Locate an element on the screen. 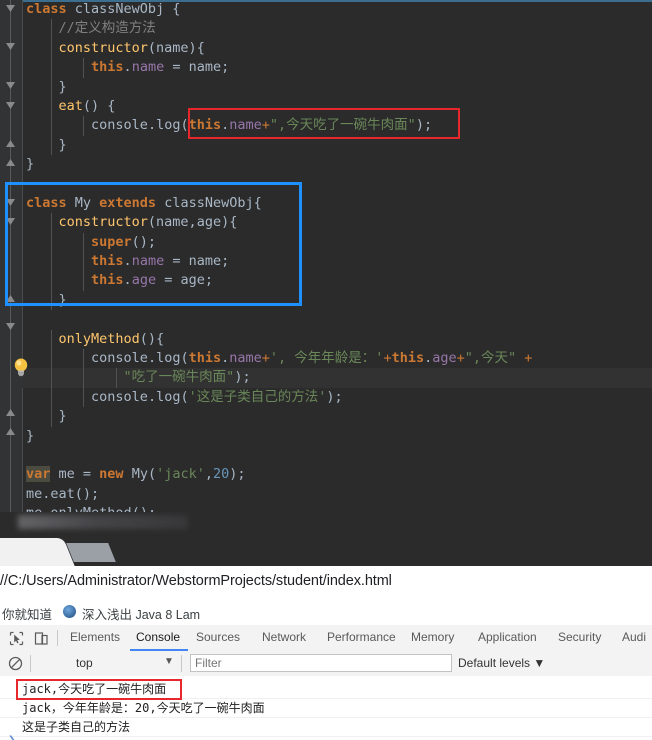 The width and height of the screenshot is (652, 740). console-levels-dropdown: Default levels ▼ is located at coordinates (501, 663).